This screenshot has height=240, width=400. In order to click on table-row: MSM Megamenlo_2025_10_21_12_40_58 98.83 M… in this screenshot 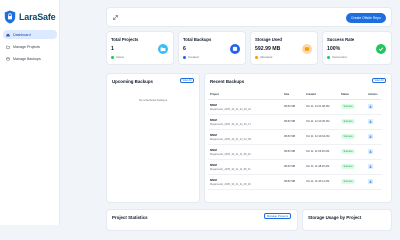, I will do `click(295, 137)`.